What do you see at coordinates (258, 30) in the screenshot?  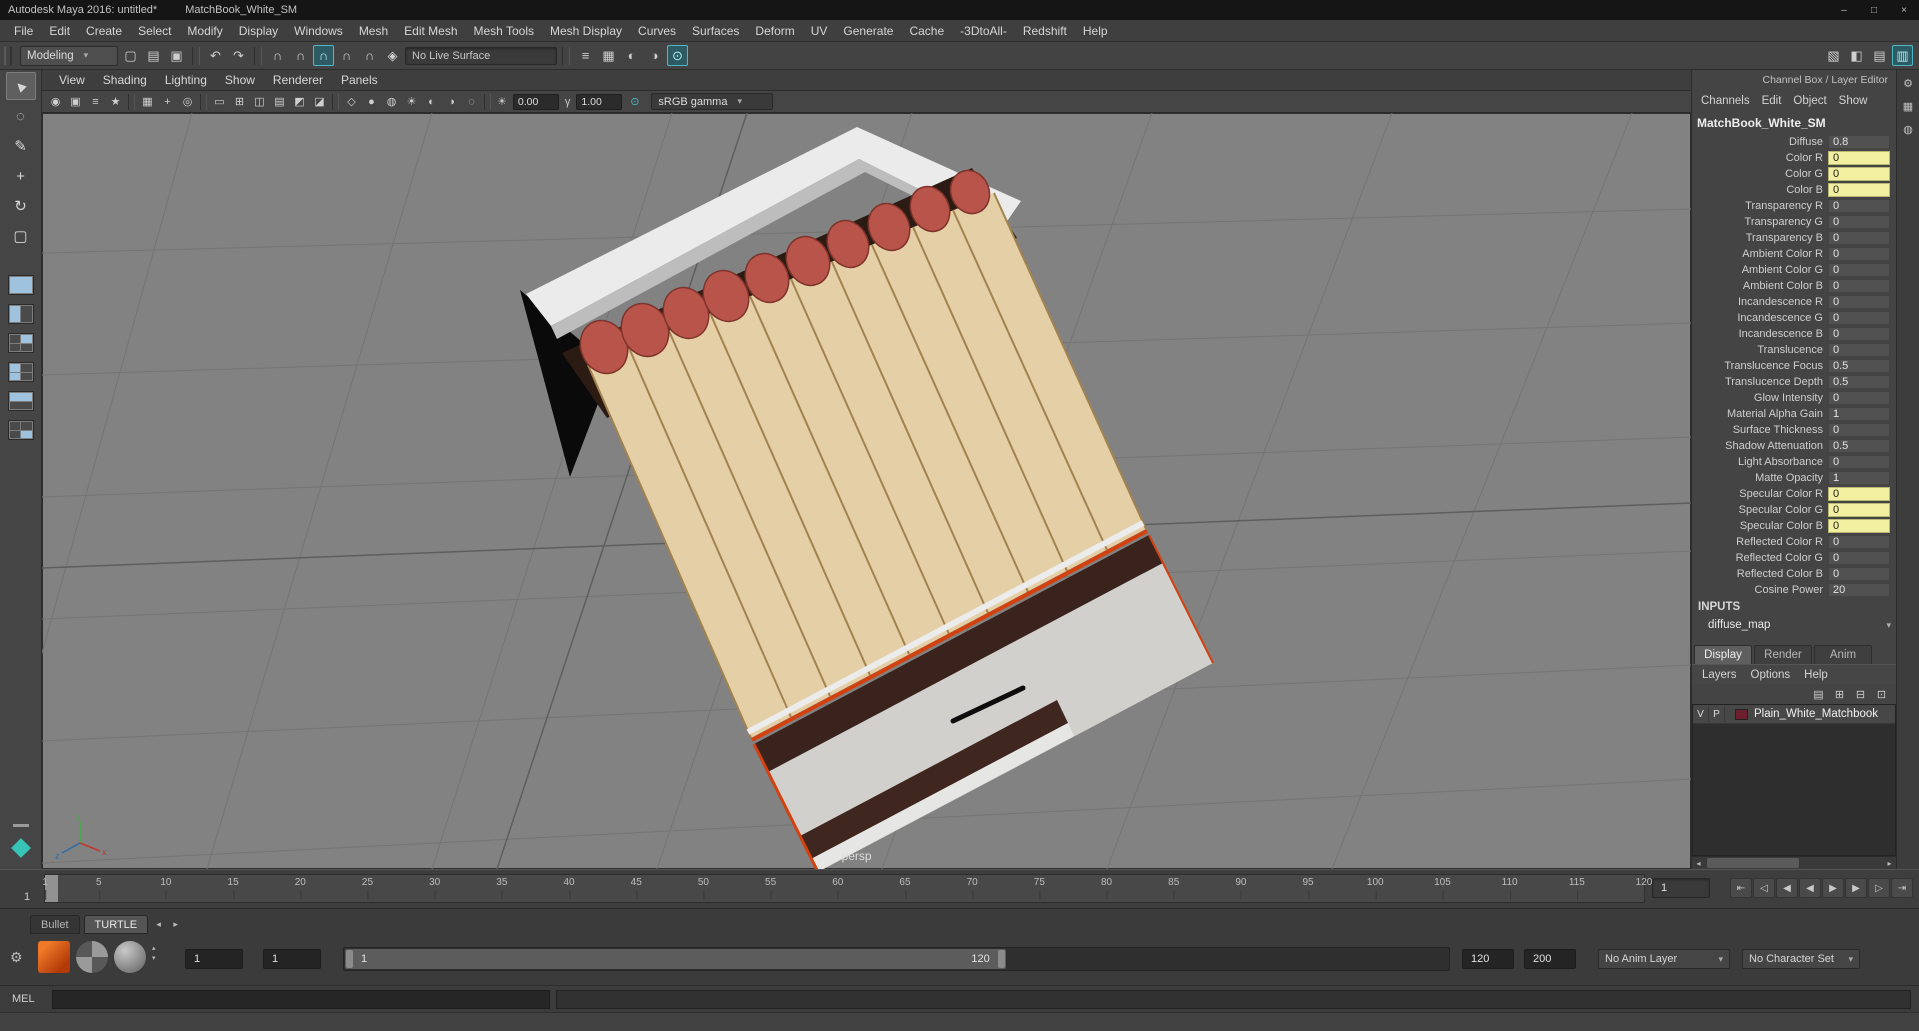 I see `menubar-item: Display` at bounding box center [258, 30].